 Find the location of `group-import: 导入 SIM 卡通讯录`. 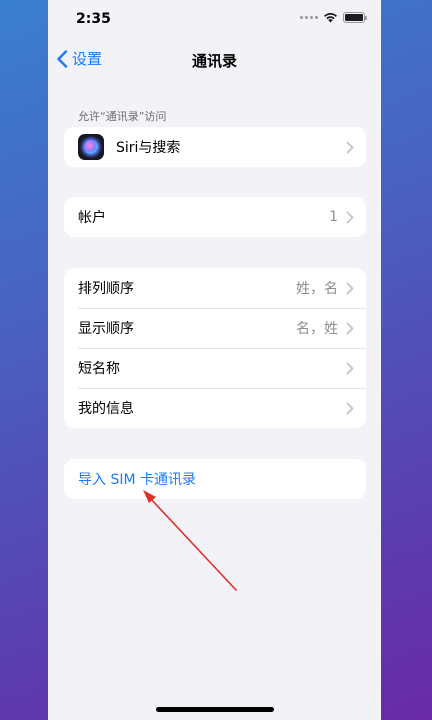

group-import: 导入 SIM 卡通讯录 is located at coordinates (215, 479).